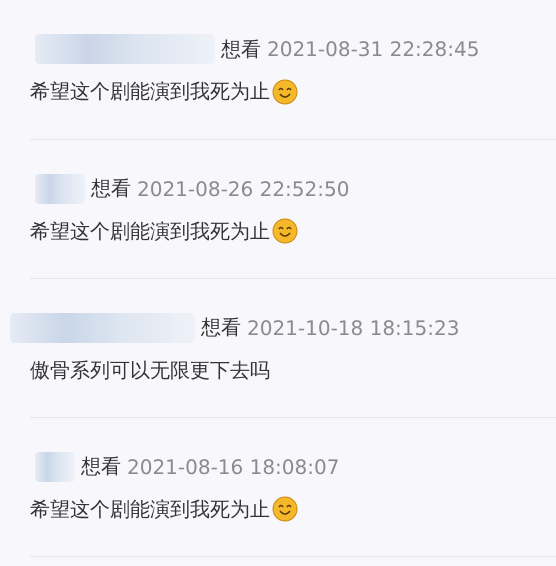 This screenshot has height=566, width=556. What do you see at coordinates (150, 370) in the screenshot?
I see `comment-text: 傲骨系列可以无限更下去吗` at bounding box center [150, 370].